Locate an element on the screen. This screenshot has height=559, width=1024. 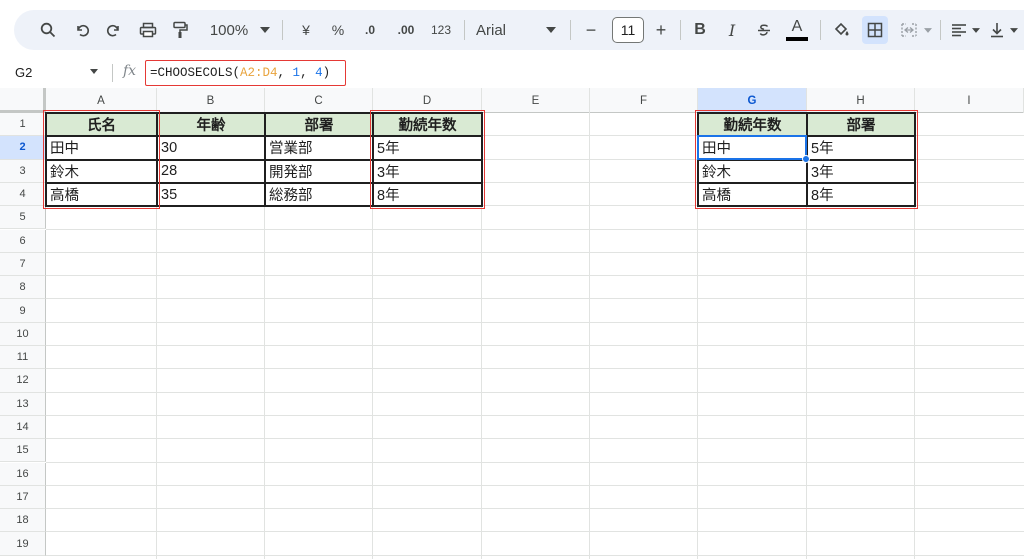
fx-label: fx is located at coordinates (130, 71).